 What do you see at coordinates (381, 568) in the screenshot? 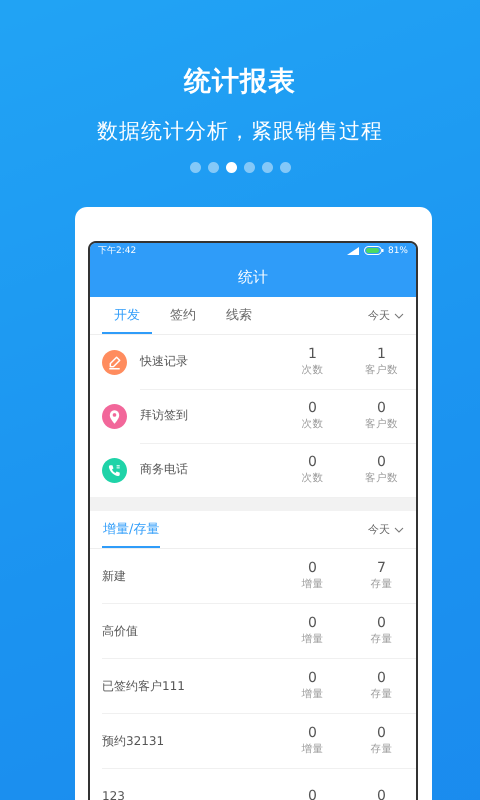
I see `stat-value: 7` at bounding box center [381, 568].